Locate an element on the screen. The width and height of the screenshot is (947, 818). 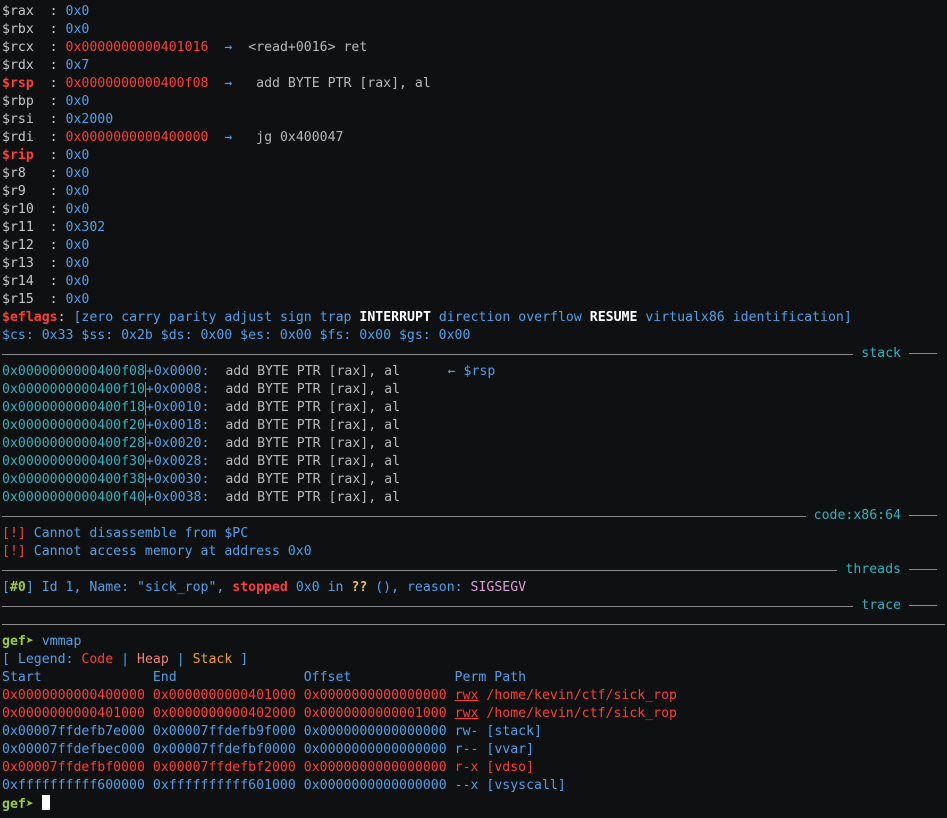
vmmap-path: /home/kevin/ctf/sick_rop is located at coordinates (581, 695).